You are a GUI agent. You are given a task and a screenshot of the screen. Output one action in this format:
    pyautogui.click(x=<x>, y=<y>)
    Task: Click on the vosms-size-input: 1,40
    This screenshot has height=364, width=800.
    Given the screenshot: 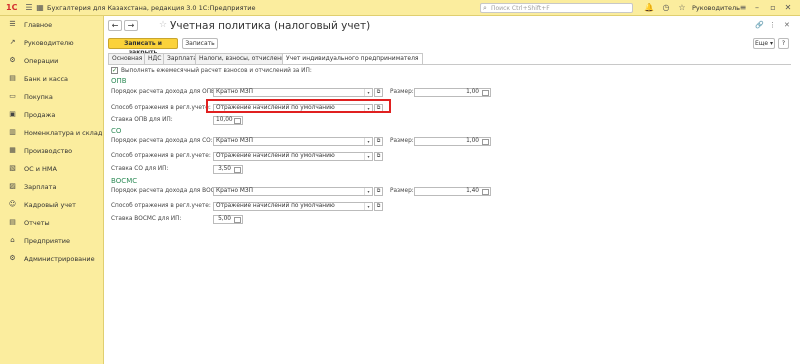 What is the action you would take?
    pyautogui.click(x=452, y=191)
    